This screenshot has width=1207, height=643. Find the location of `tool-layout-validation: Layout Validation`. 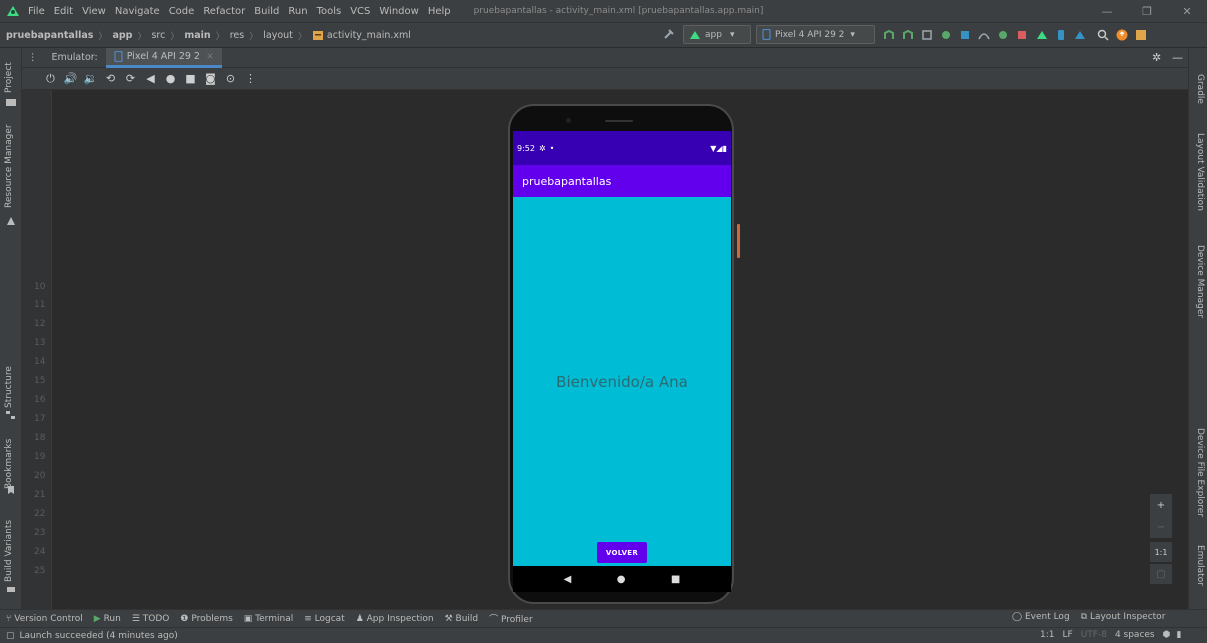

tool-layout-validation: Layout Validation is located at coordinates (1200, 172).